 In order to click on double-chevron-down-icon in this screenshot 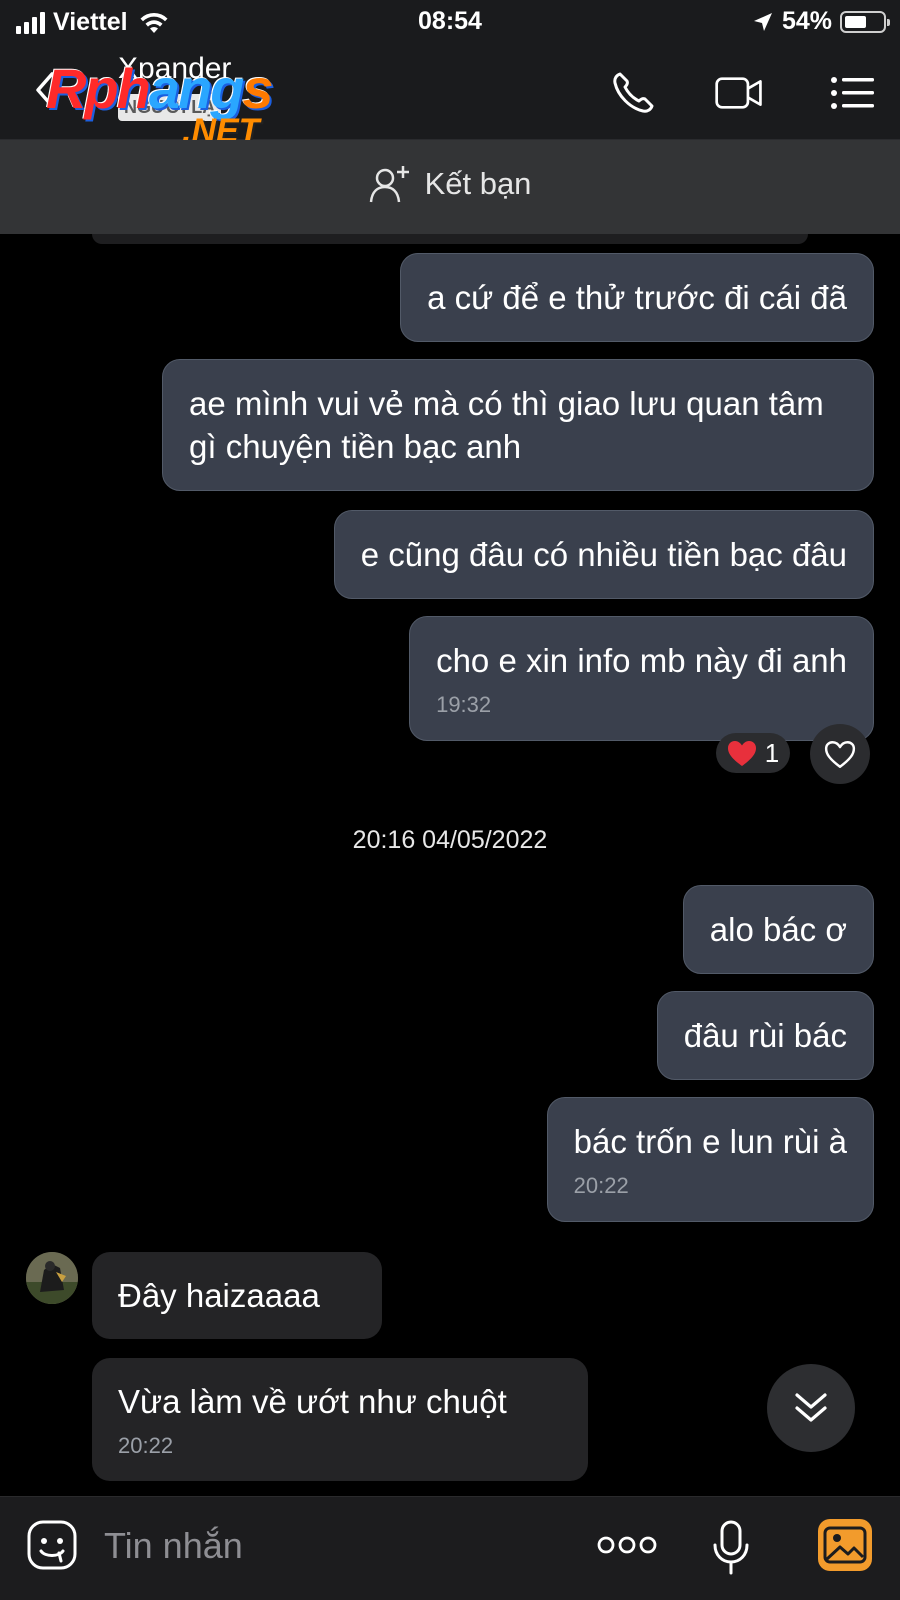, I will do `click(811, 1407)`.